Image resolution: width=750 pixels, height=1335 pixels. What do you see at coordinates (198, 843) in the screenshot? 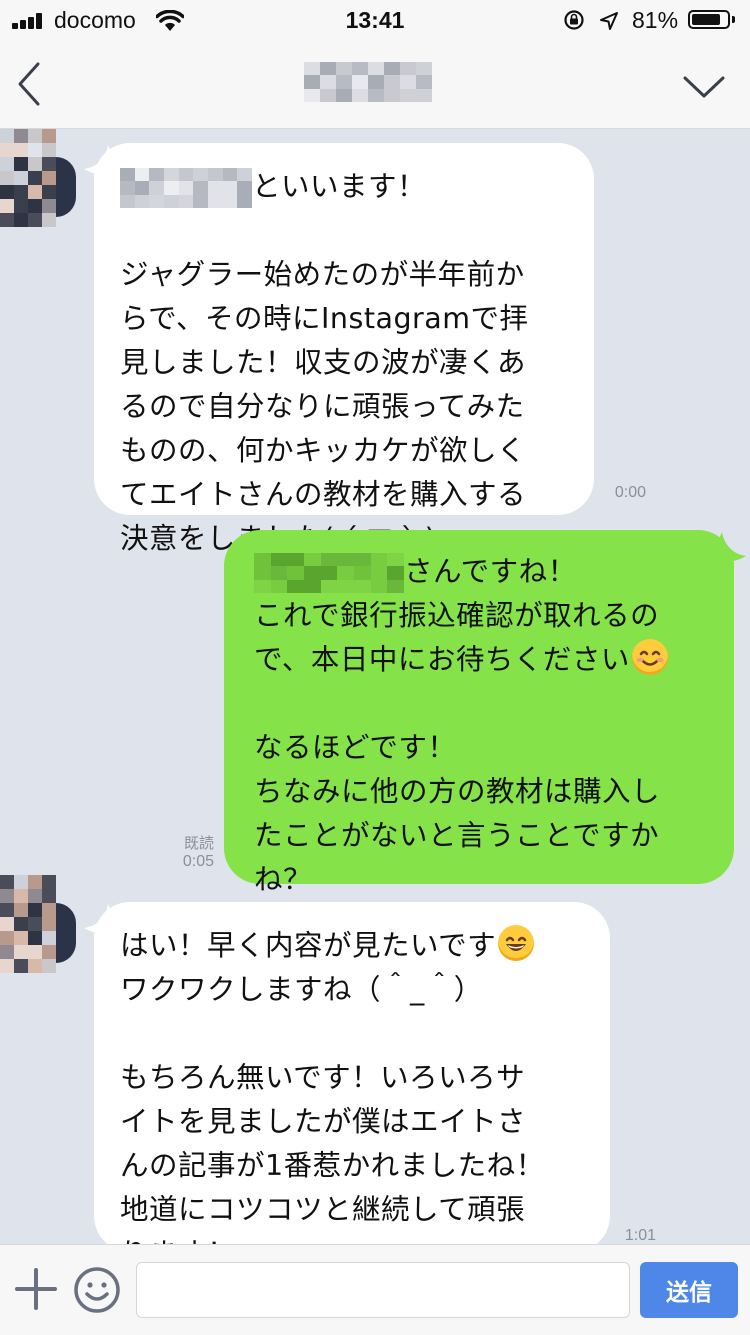
I see `read-label: 既読` at bounding box center [198, 843].